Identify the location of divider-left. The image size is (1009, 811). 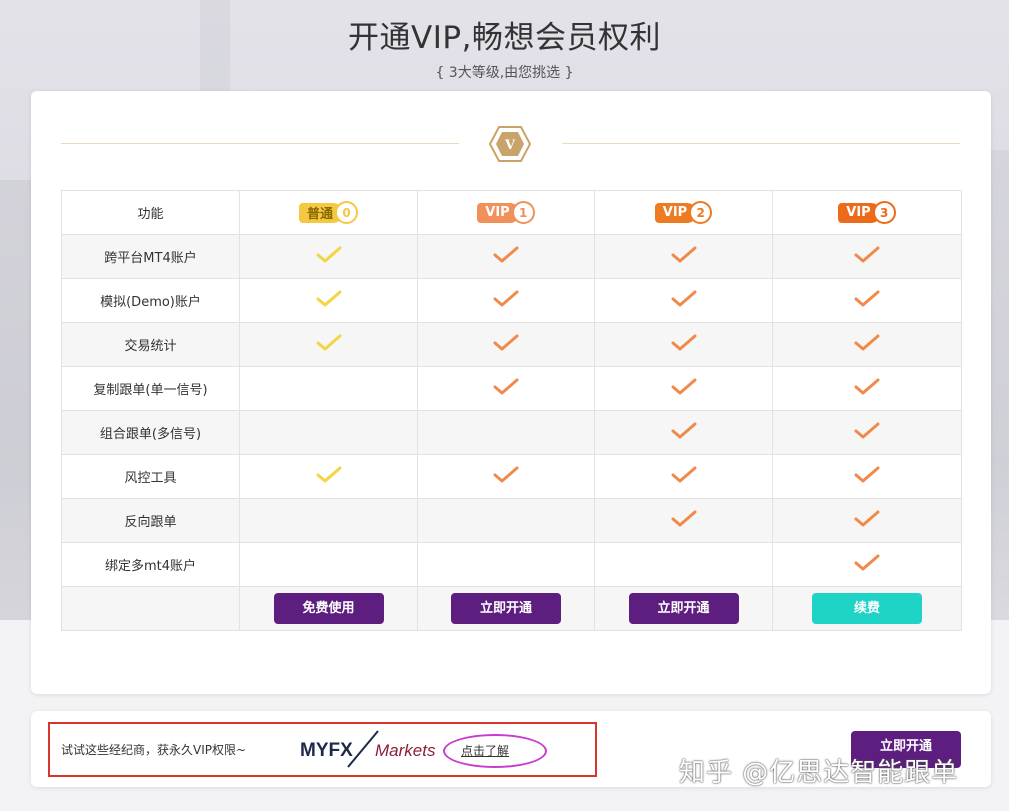
(260, 143).